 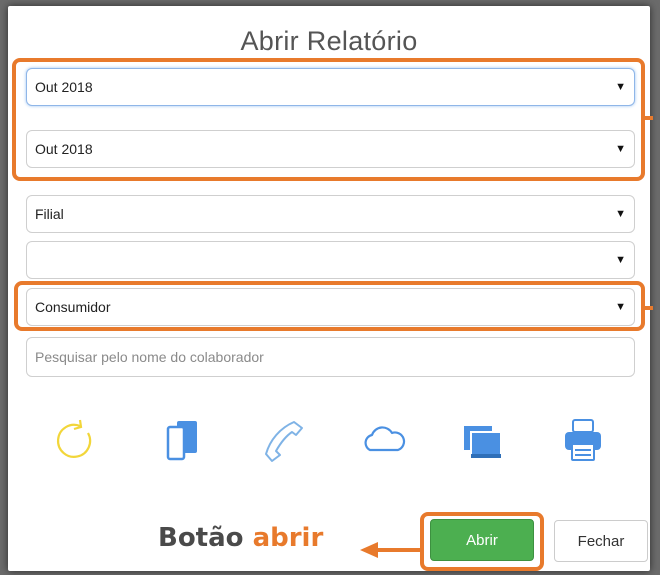 What do you see at coordinates (64, 149) in the screenshot?
I see `period-end-value: Out 2018` at bounding box center [64, 149].